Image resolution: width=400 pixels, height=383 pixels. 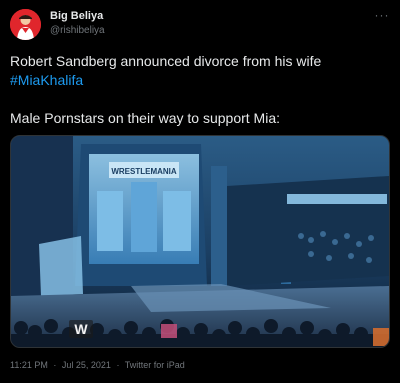 I want to click on avatar, so click(x=25, y=24).